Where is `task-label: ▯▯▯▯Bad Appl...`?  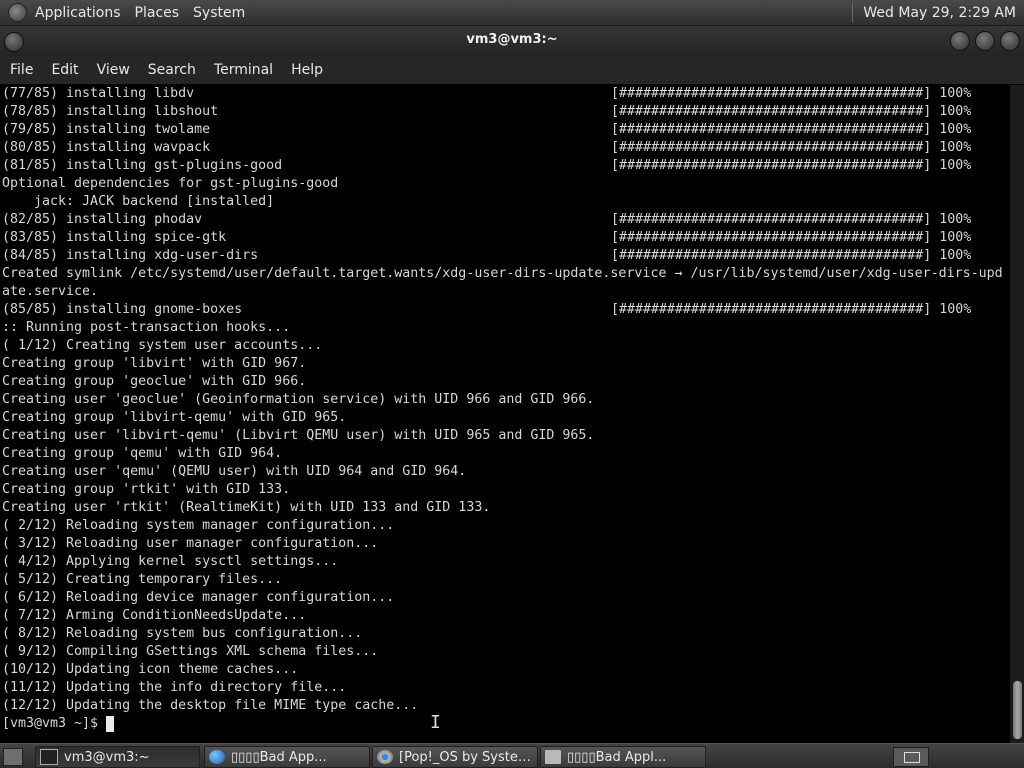
task-label: ▯▯▯▯Bad Appl... is located at coordinates (617, 757).